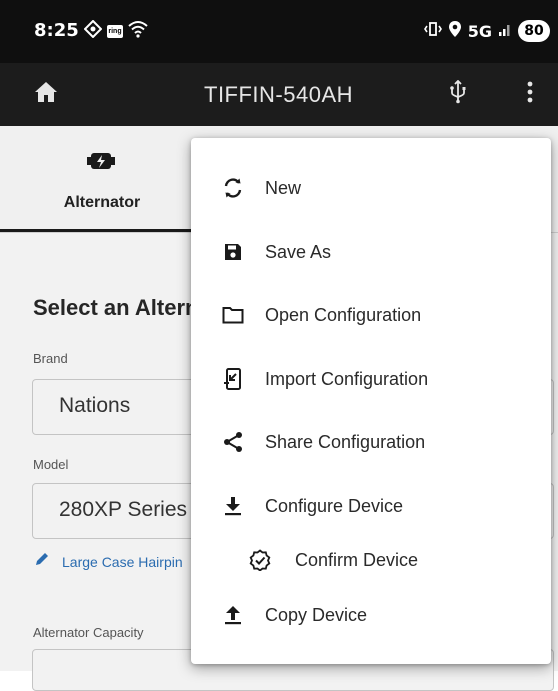  What do you see at coordinates (279, 31) in the screenshot?
I see `status-bar: 8:25 ring 5G 80` at bounding box center [279, 31].